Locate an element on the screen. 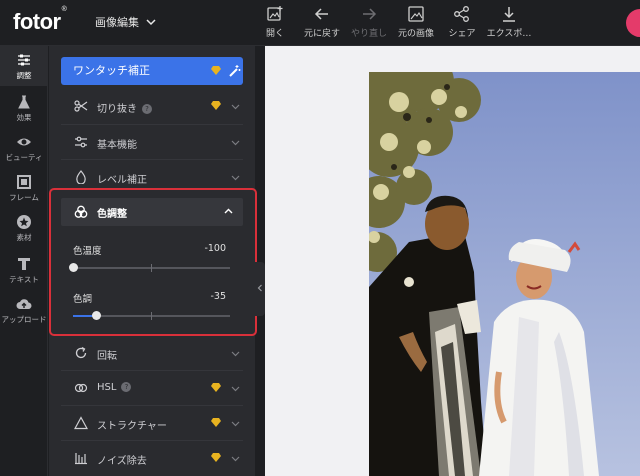 The height and width of the screenshot is (476, 640). sidebar-item-upload: アップロード is located at coordinates (24, 310).